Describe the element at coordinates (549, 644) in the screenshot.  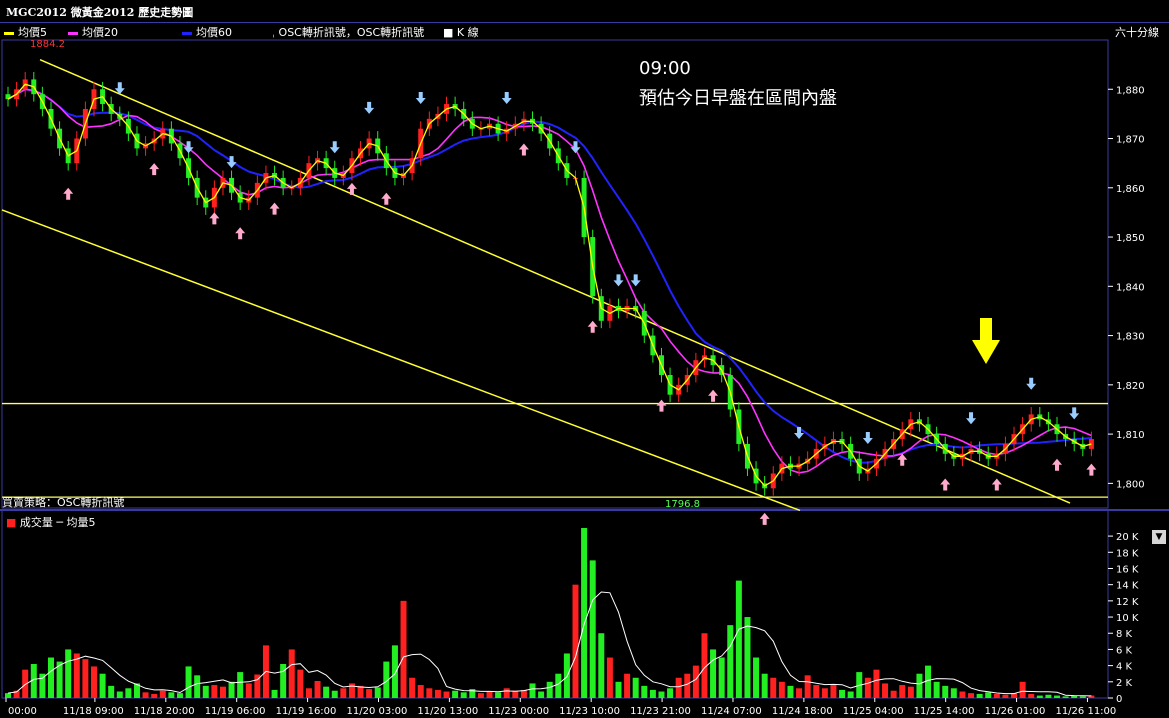
I see `volume-ma5-line` at that location.